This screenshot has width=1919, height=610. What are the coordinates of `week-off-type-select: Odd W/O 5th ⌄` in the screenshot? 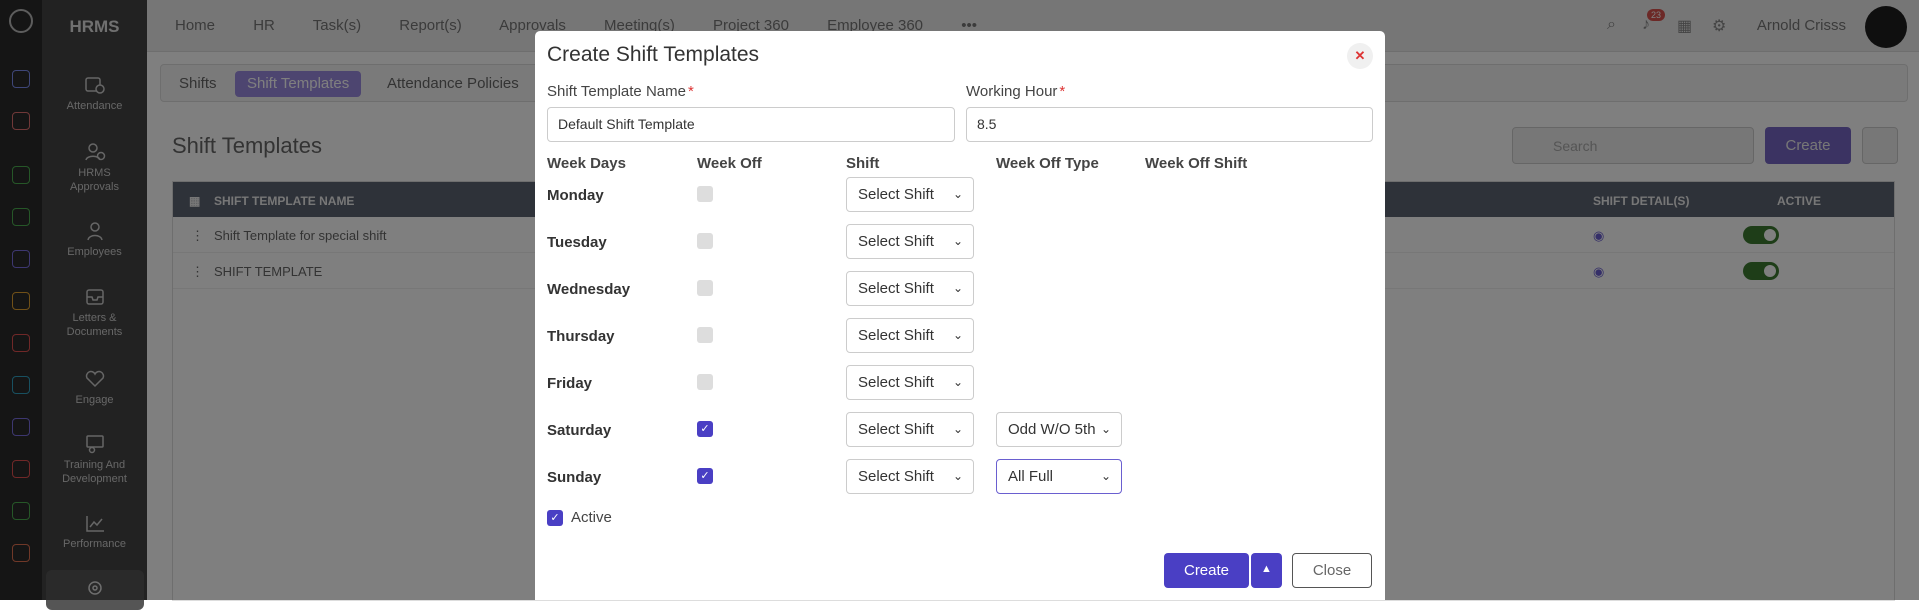 It's located at (1059, 429).